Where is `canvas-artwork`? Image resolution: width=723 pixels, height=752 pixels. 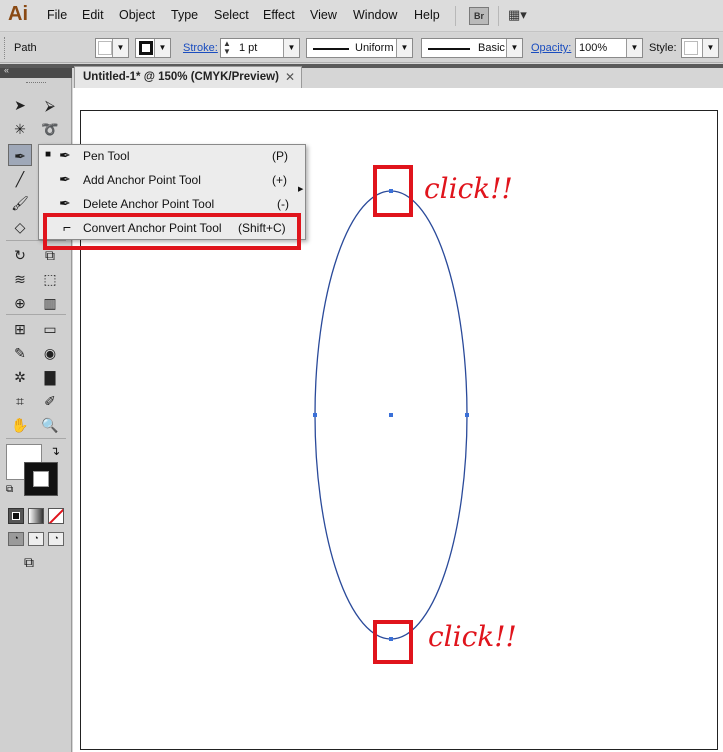 canvas-artwork is located at coordinates (391, 415).